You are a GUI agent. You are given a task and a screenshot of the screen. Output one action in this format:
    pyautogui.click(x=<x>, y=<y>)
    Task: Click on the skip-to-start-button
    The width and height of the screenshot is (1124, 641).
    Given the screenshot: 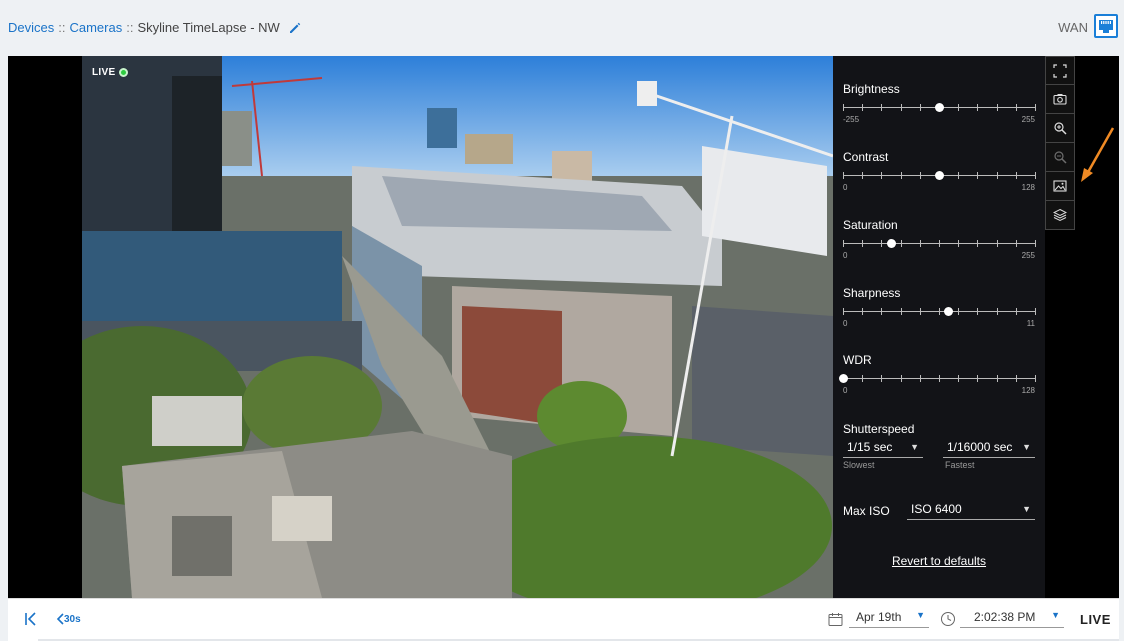 What is the action you would take?
    pyautogui.click(x=31, y=621)
    